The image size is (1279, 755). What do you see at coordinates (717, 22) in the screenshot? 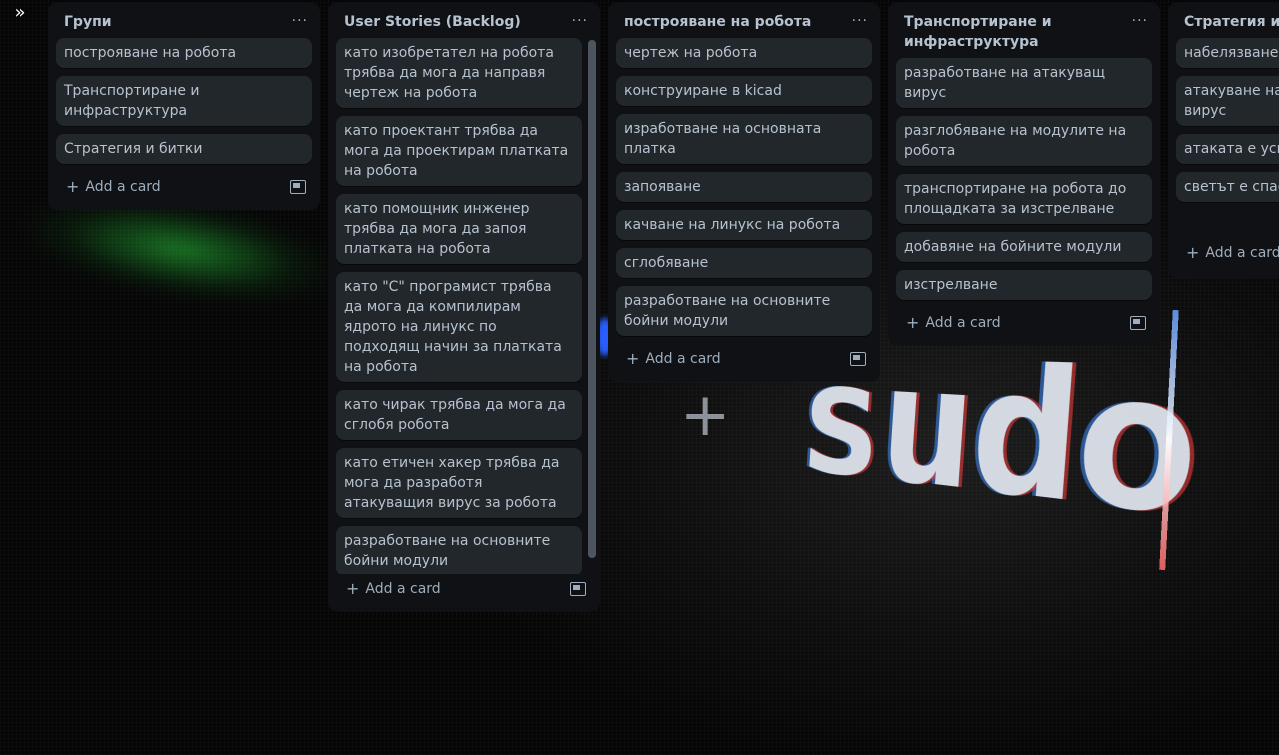
I see `list-title: построяване на робота` at bounding box center [717, 22].